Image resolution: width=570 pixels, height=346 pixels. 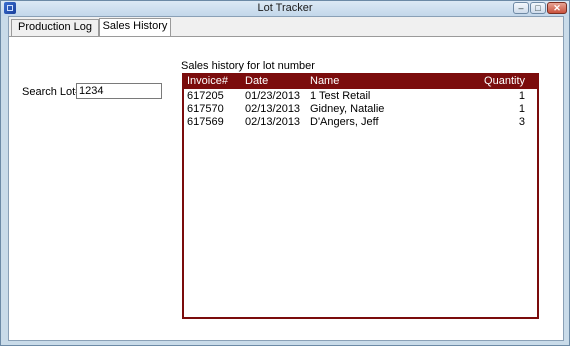 What do you see at coordinates (205, 122) in the screenshot?
I see `cell-invoice: 617569` at bounding box center [205, 122].